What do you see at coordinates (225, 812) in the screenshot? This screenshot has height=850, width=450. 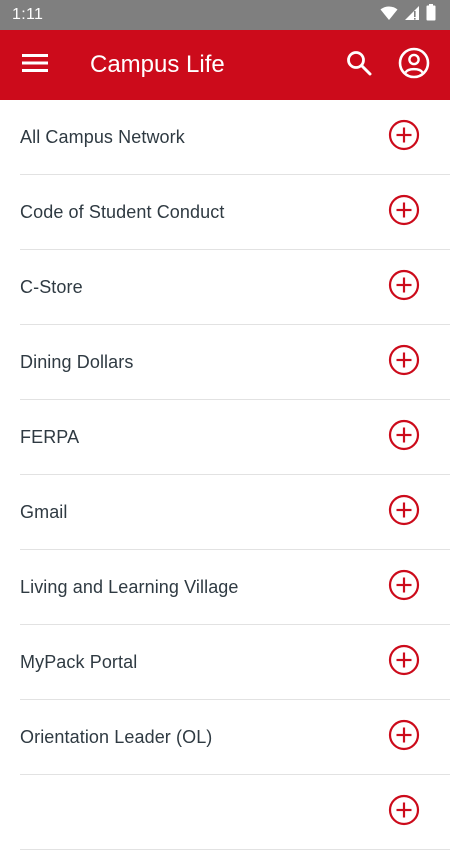 I see `list-item` at bounding box center [225, 812].